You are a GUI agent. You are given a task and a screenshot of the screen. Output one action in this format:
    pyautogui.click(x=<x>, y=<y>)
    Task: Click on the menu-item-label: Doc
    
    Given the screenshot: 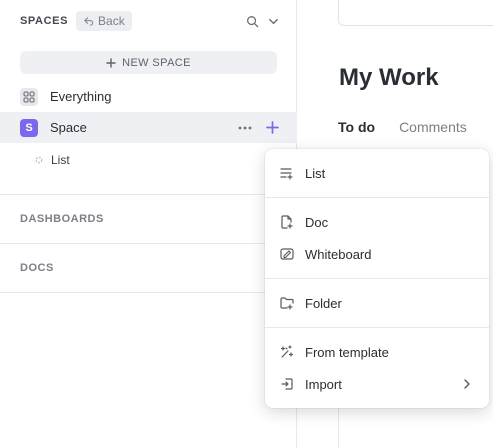 What is the action you would take?
    pyautogui.click(x=317, y=222)
    